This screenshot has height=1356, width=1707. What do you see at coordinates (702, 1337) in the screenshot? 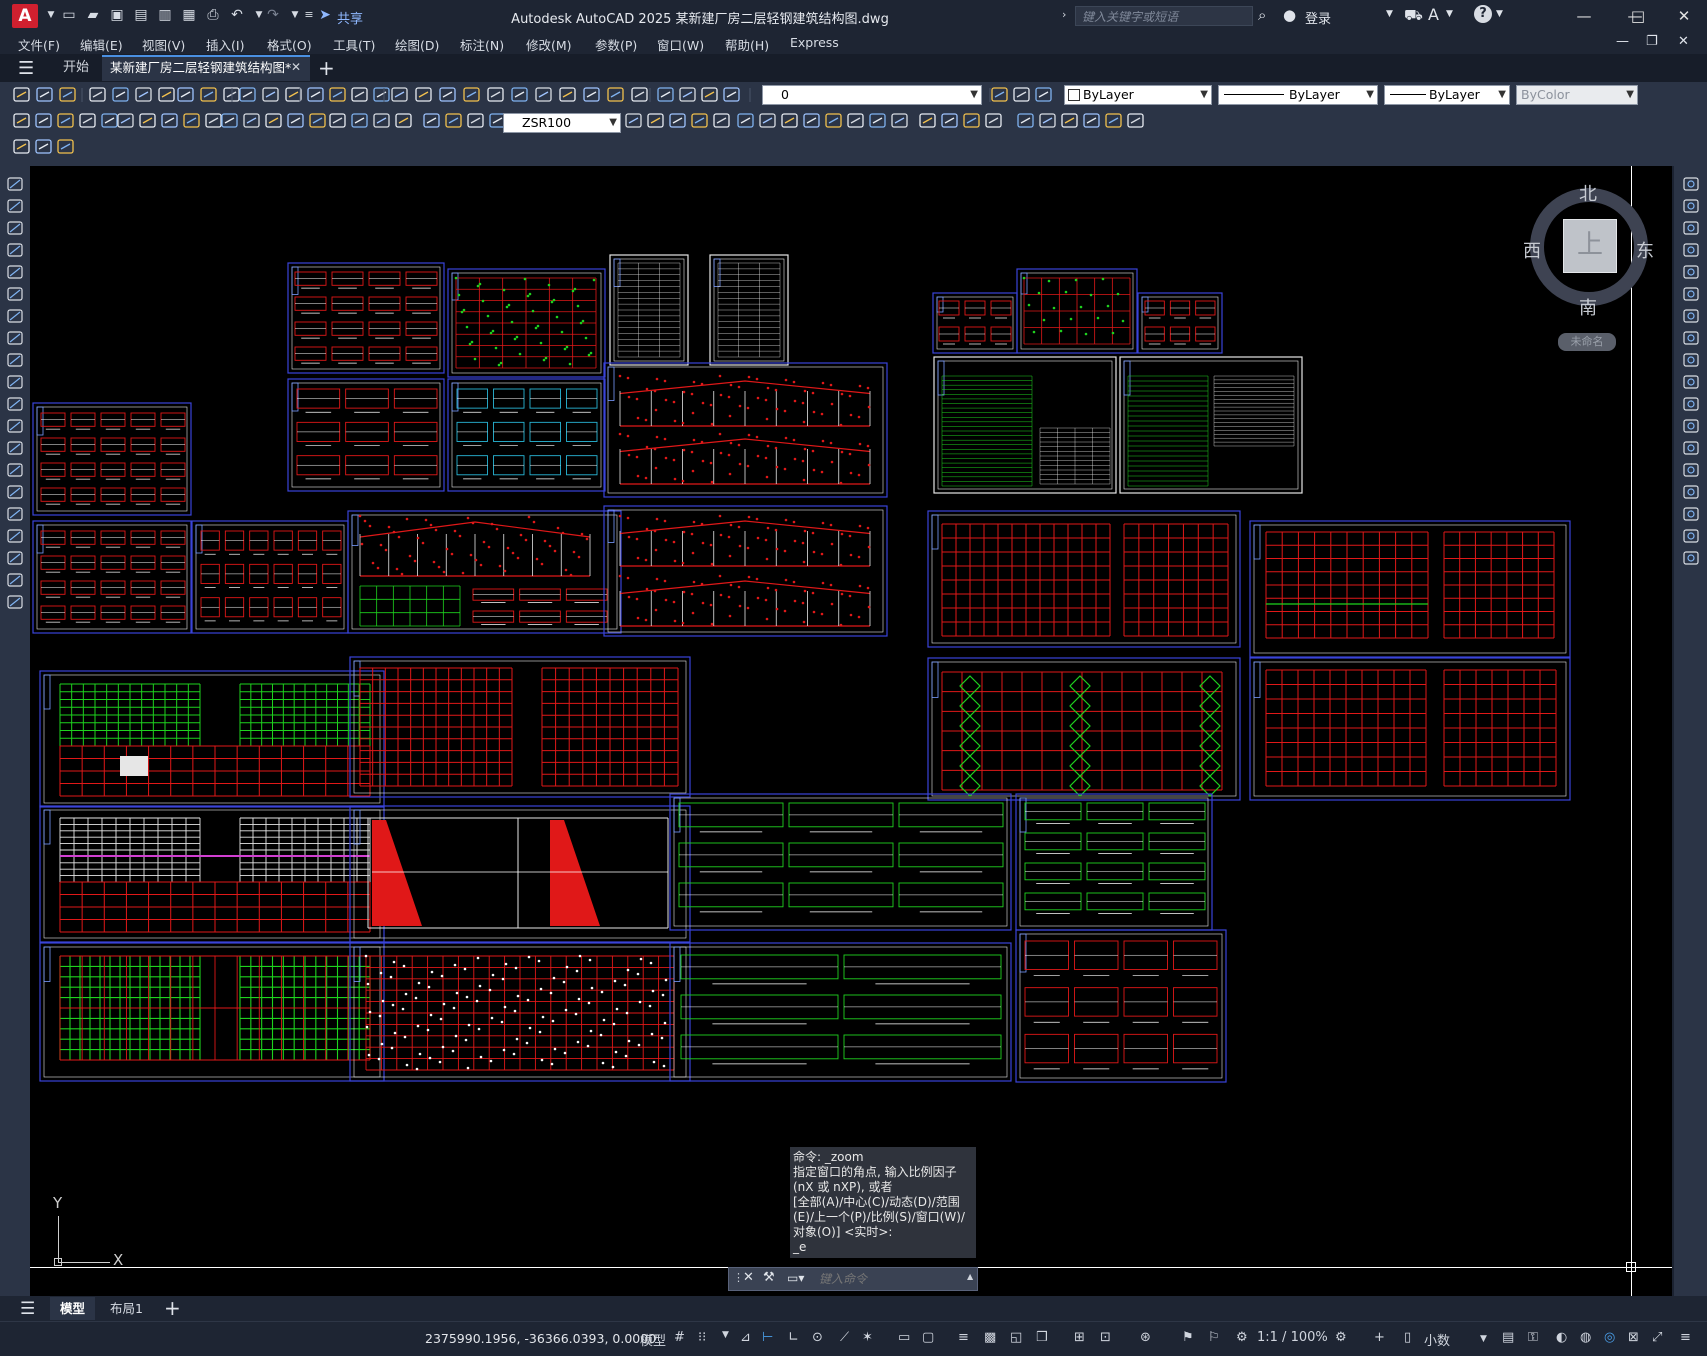
I see `snap-icon: ⁝⁝` at bounding box center [702, 1337].